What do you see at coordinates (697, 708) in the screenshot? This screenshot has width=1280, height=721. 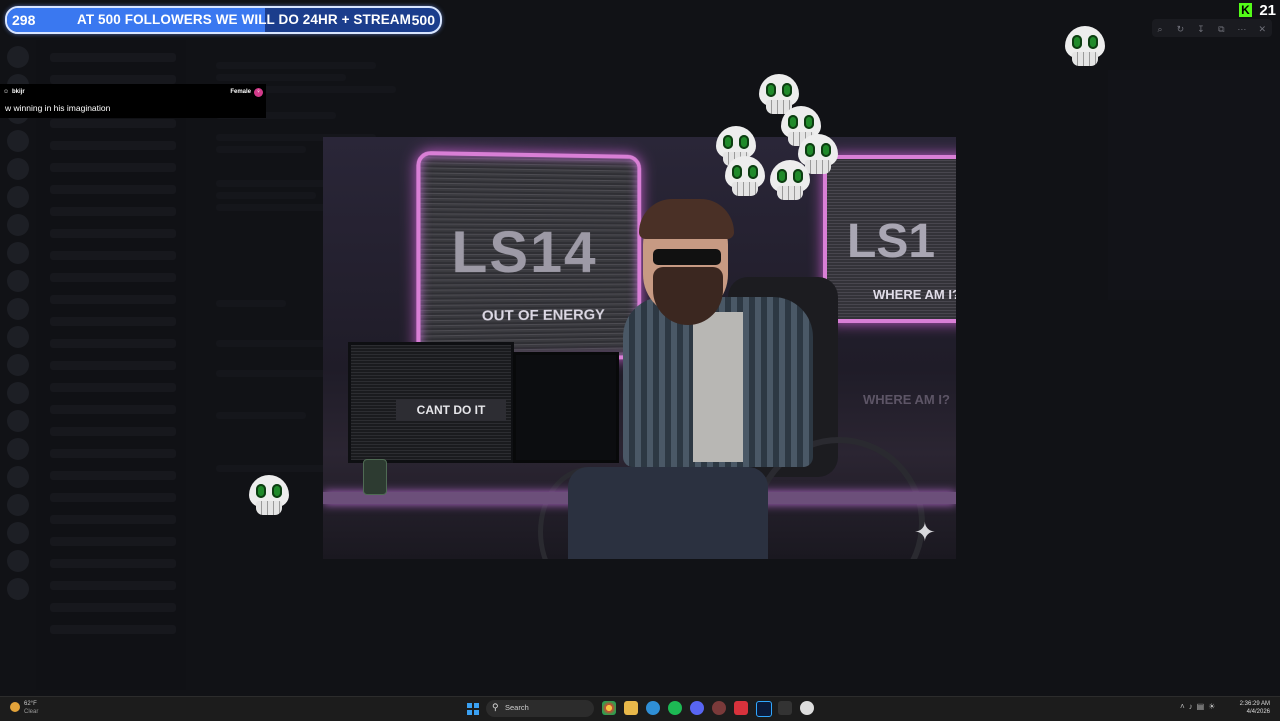 I see `discord-icon` at bounding box center [697, 708].